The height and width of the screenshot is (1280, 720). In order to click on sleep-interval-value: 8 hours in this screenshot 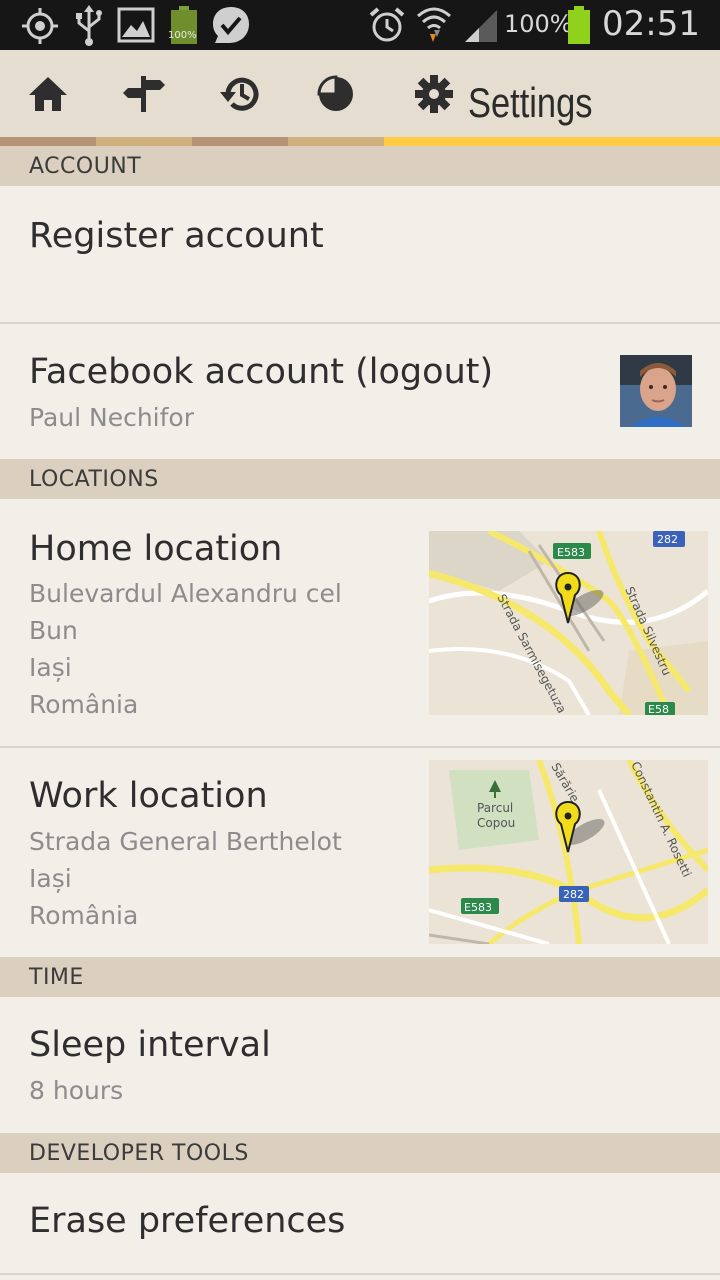, I will do `click(76, 1090)`.